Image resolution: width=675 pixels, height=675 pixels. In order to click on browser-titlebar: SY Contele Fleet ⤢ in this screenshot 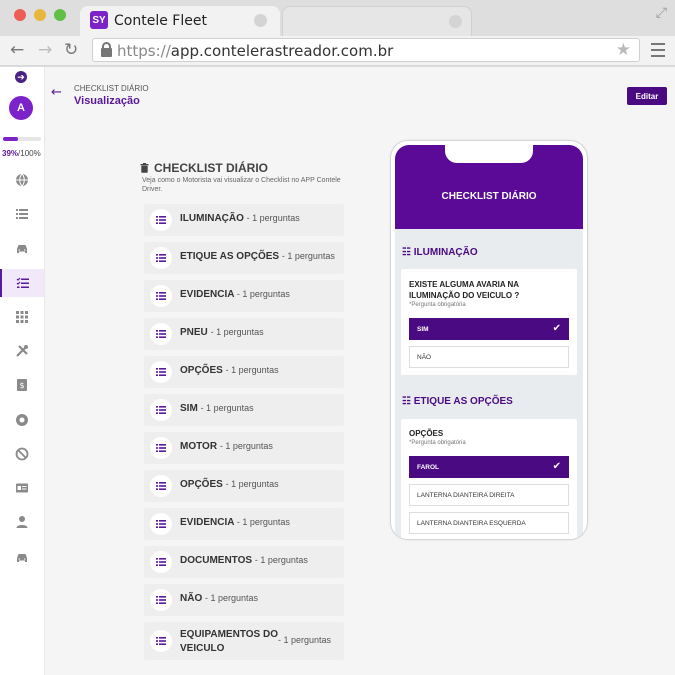, I will do `click(337, 18)`.